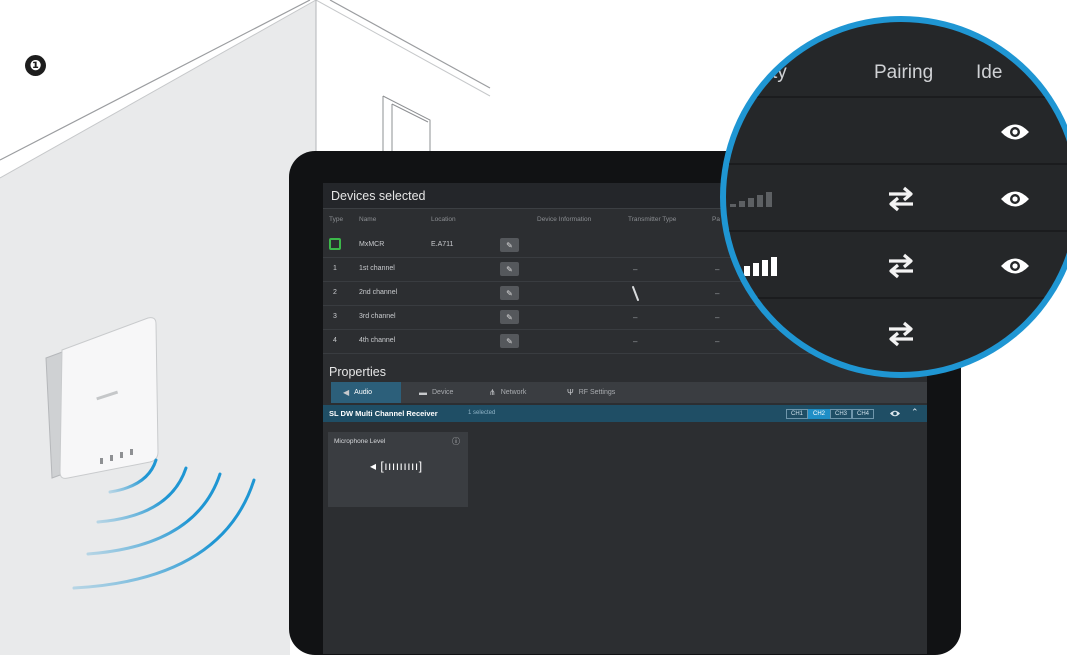 The height and width of the screenshot is (655, 1067). What do you see at coordinates (335, 244) in the screenshot?
I see `device-status-icon` at bounding box center [335, 244].